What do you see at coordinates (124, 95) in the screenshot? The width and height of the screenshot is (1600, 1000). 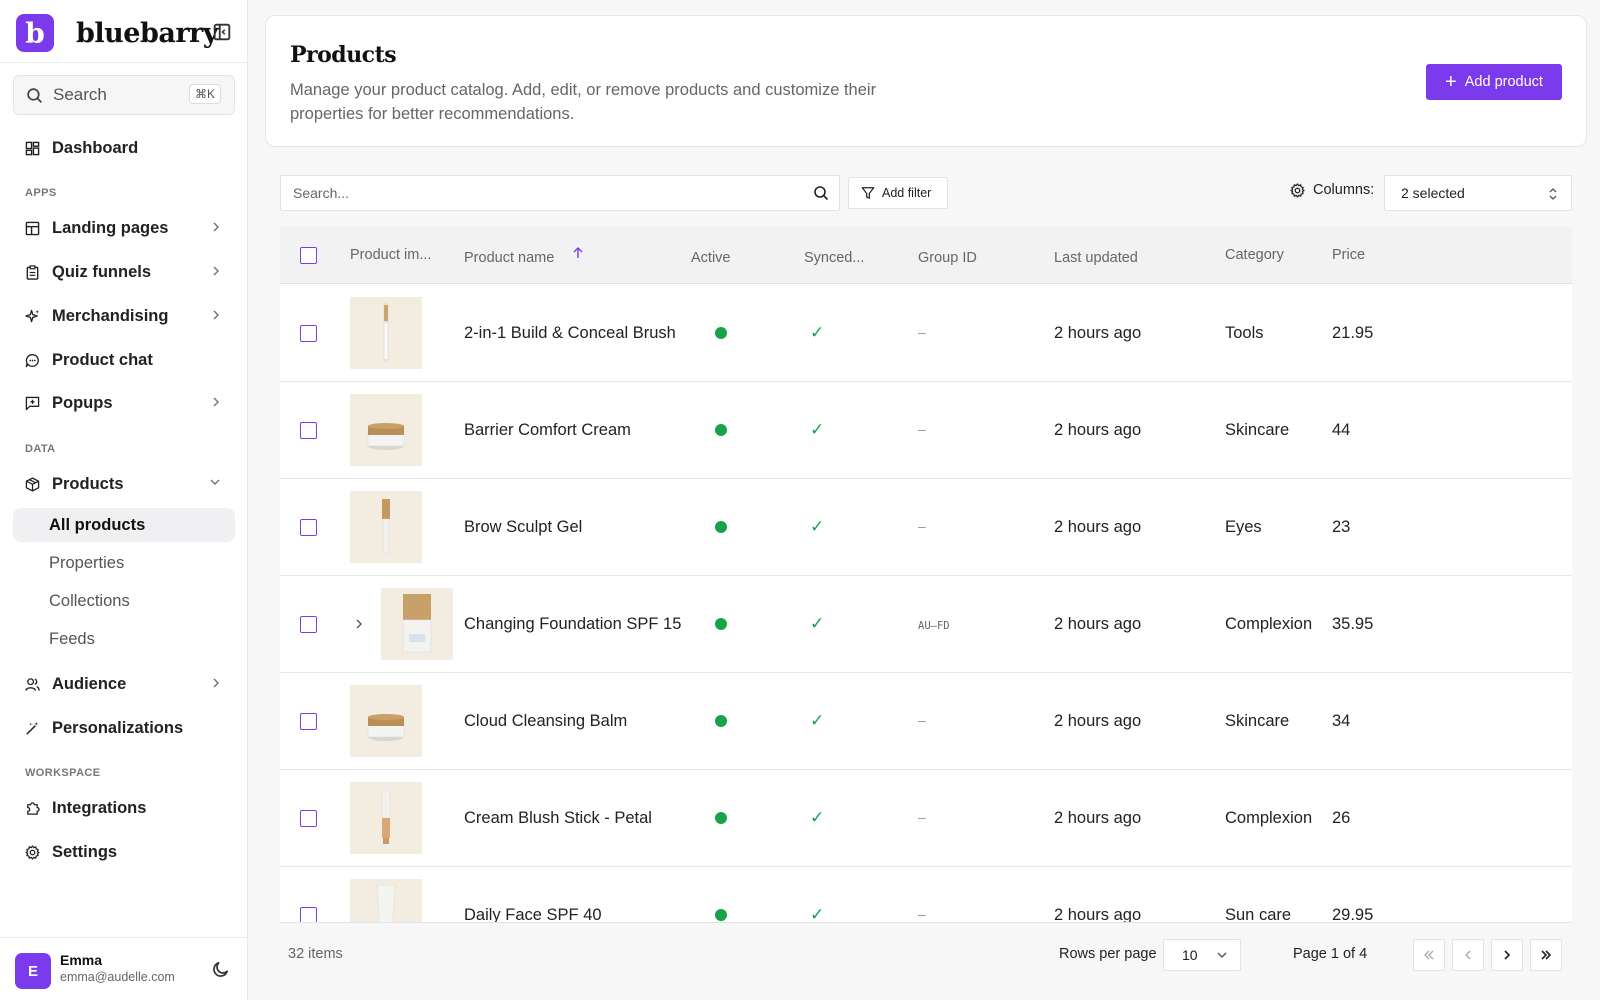 I see `sidebar-search: Search ⌘K` at bounding box center [124, 95].